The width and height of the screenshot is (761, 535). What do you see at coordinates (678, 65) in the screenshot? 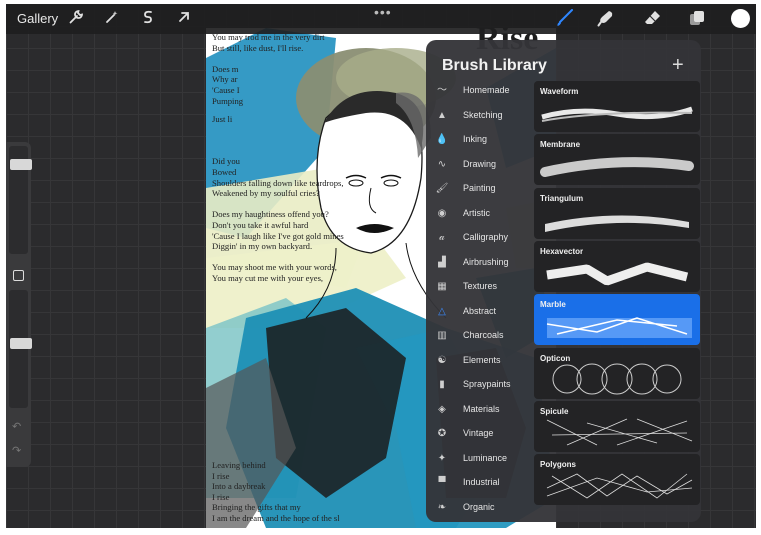
I see `add-brush-button: +` at bounding box center [678, 65].